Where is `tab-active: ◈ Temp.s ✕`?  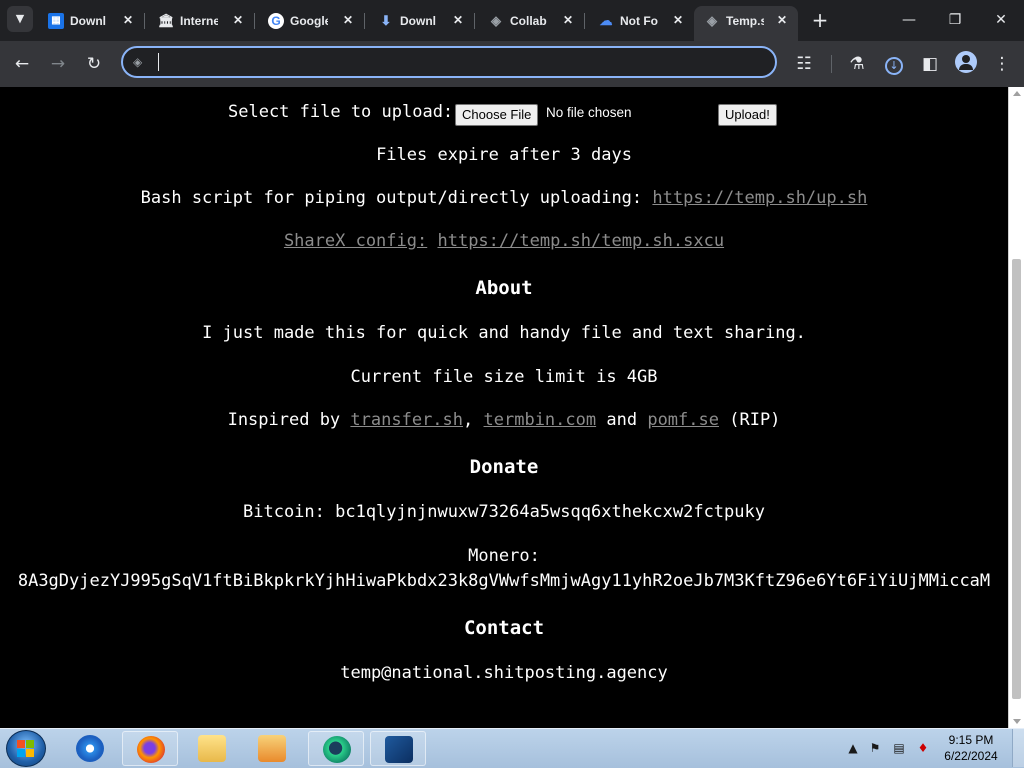
tab-active: ◈ Temp.s ✕ is located at coordinates (746, 23).